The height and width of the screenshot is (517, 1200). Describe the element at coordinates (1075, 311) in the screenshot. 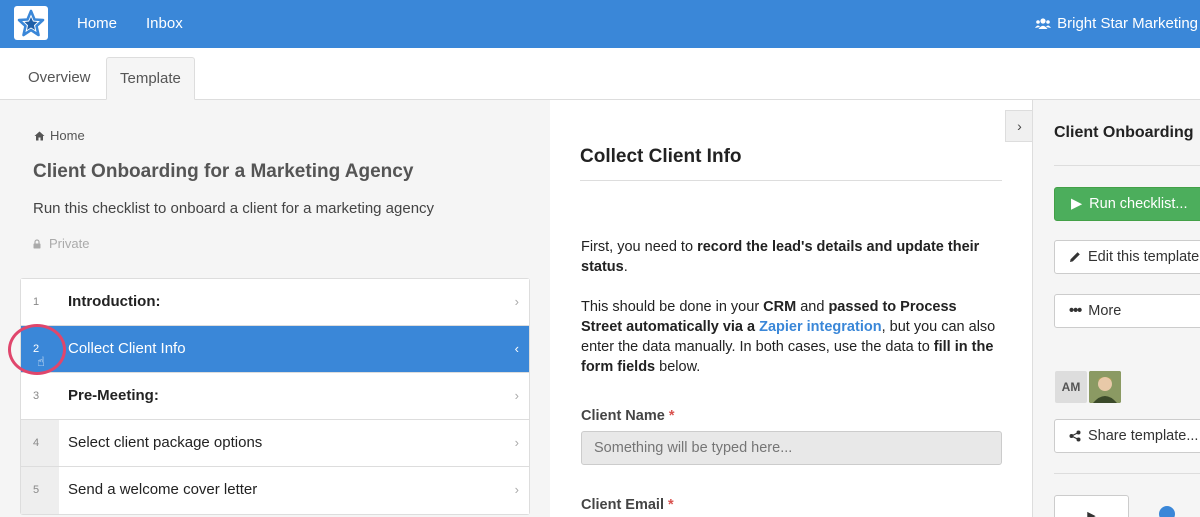

I see `ellipsis-icon: •••` at that location.